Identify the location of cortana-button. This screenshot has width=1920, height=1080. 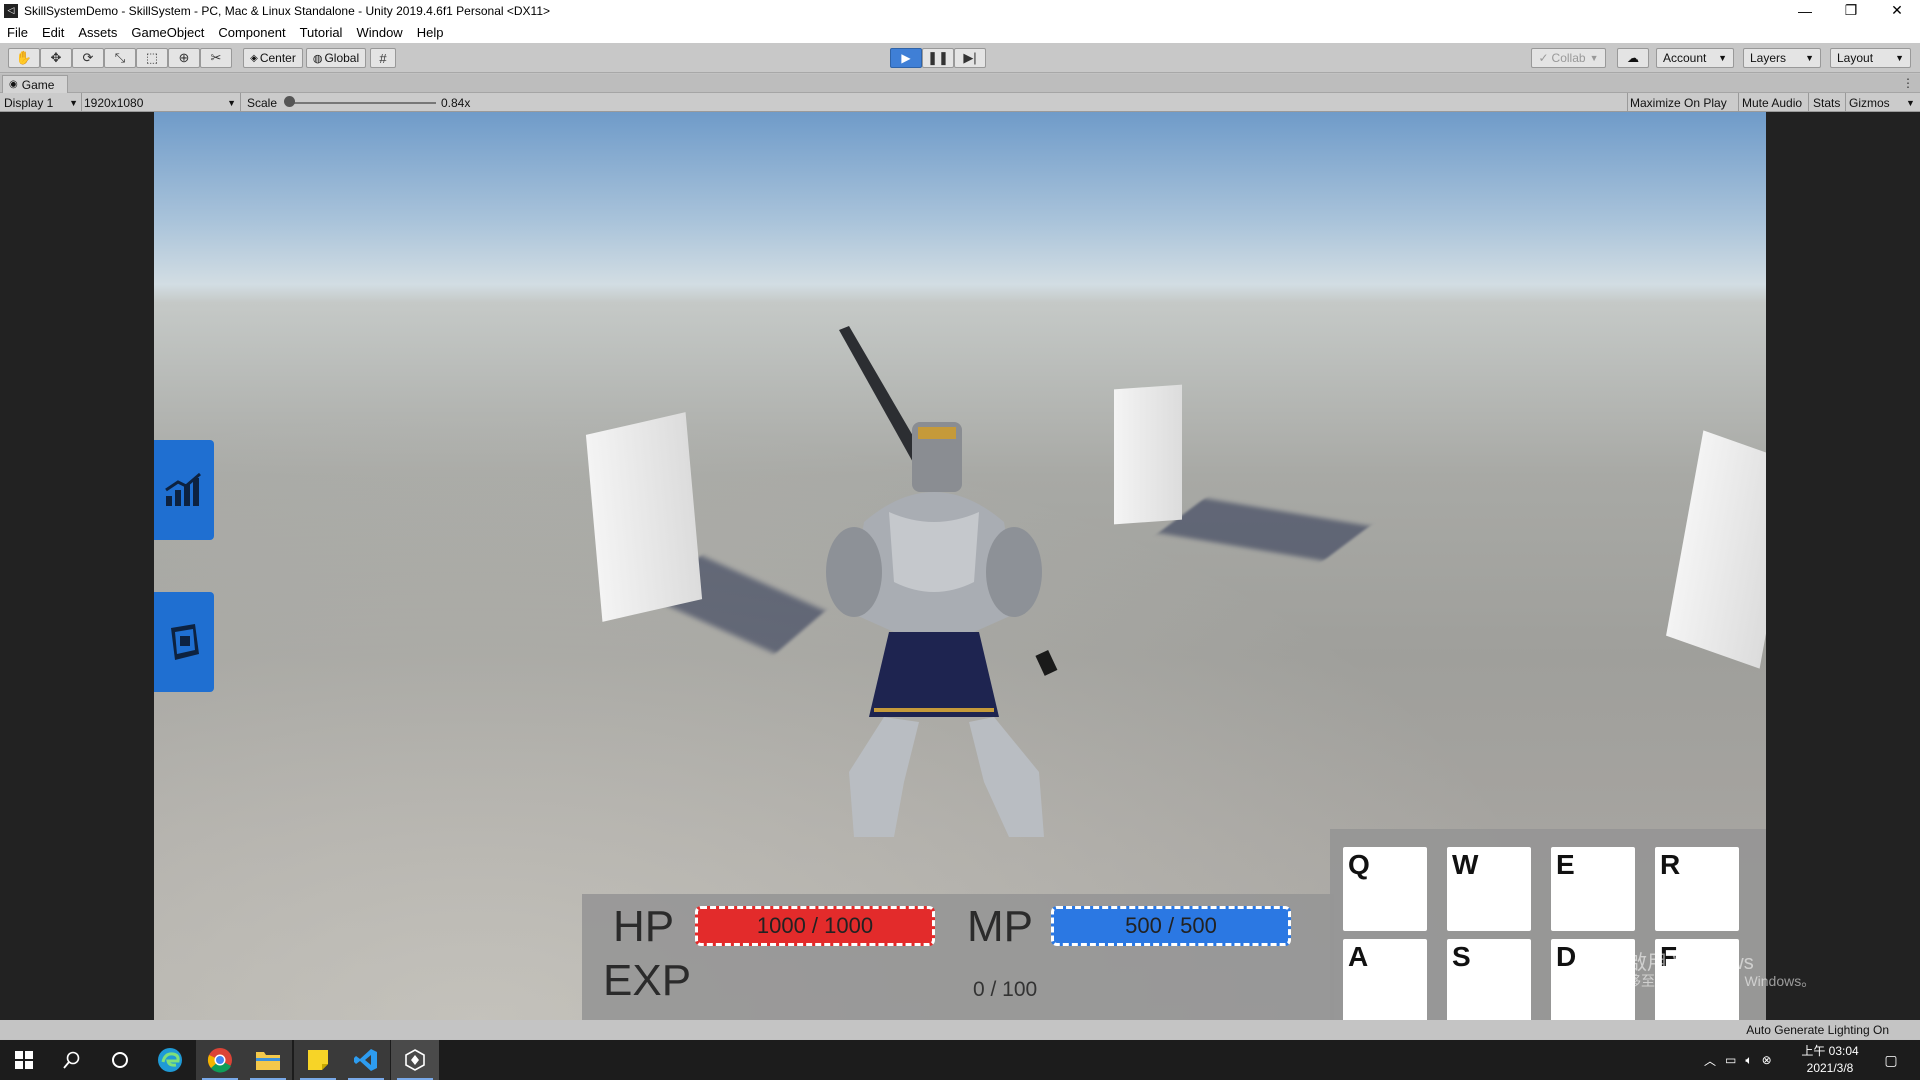
(120, 1060).